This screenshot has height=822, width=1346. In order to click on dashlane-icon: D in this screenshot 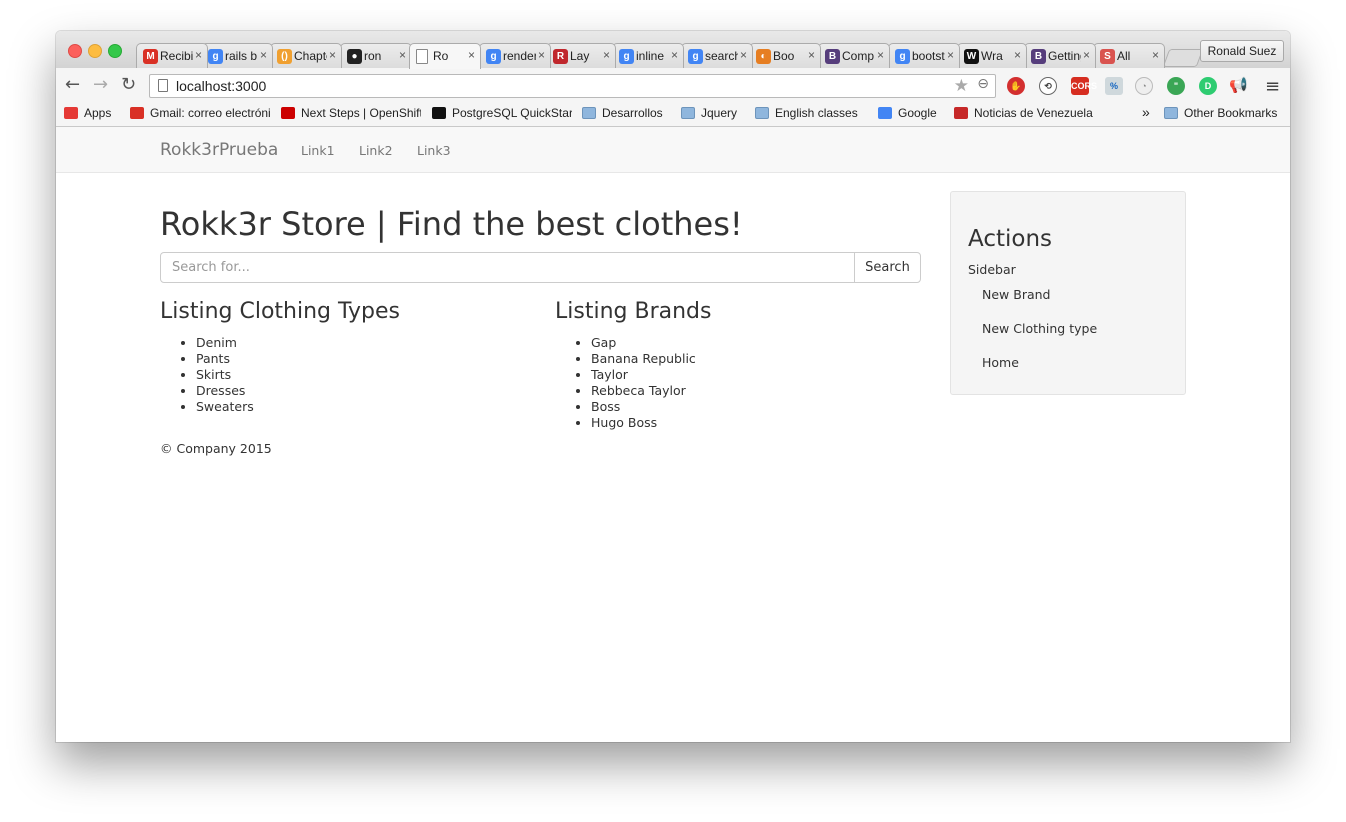, I will do `click(1208, 86)`.